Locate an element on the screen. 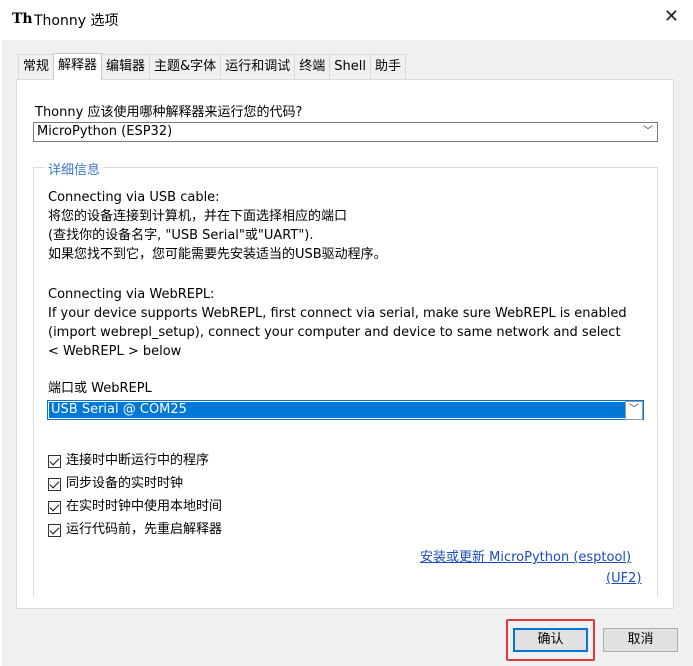 The width and height of the screenshot is (693, 666). tab-editor: 编辑器 is located at coordinates (126, 66).